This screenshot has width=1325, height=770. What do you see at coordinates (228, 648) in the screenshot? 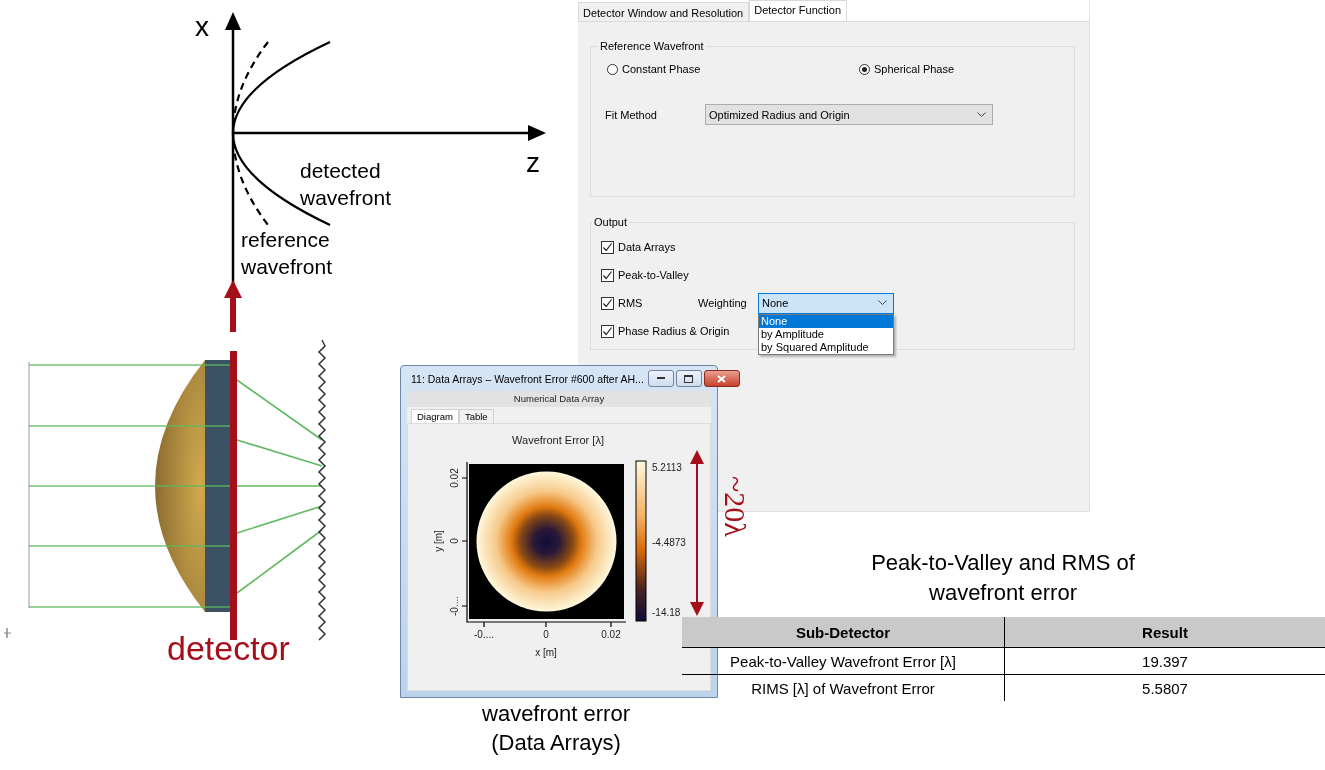
I see `detector-label: detector` at bounding box center [228, 648].